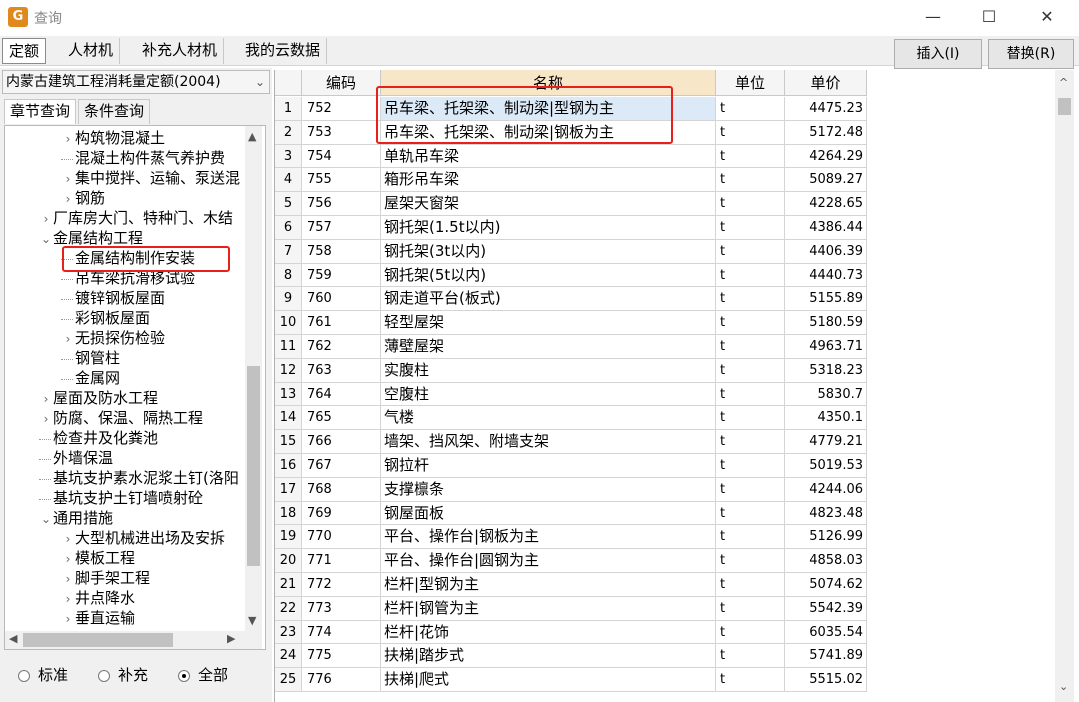 Image resolution: width=1079 pixels, height=702 pixels. Describe the element at coordinates (548, 656) in the screenshot. I see `name-cell: 扶梯|踏步式` at that location.